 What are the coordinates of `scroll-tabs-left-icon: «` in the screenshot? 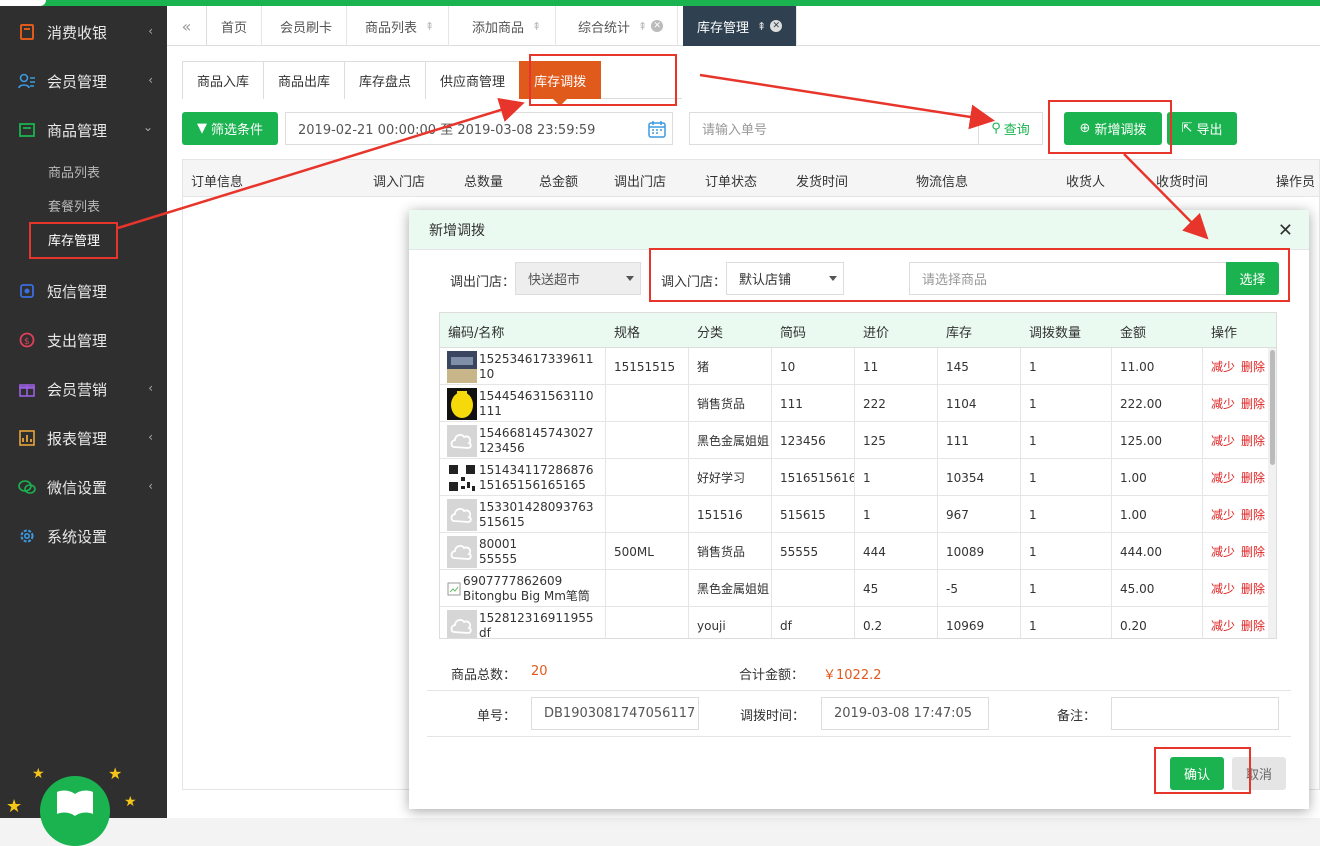 It's located at (187, 26).